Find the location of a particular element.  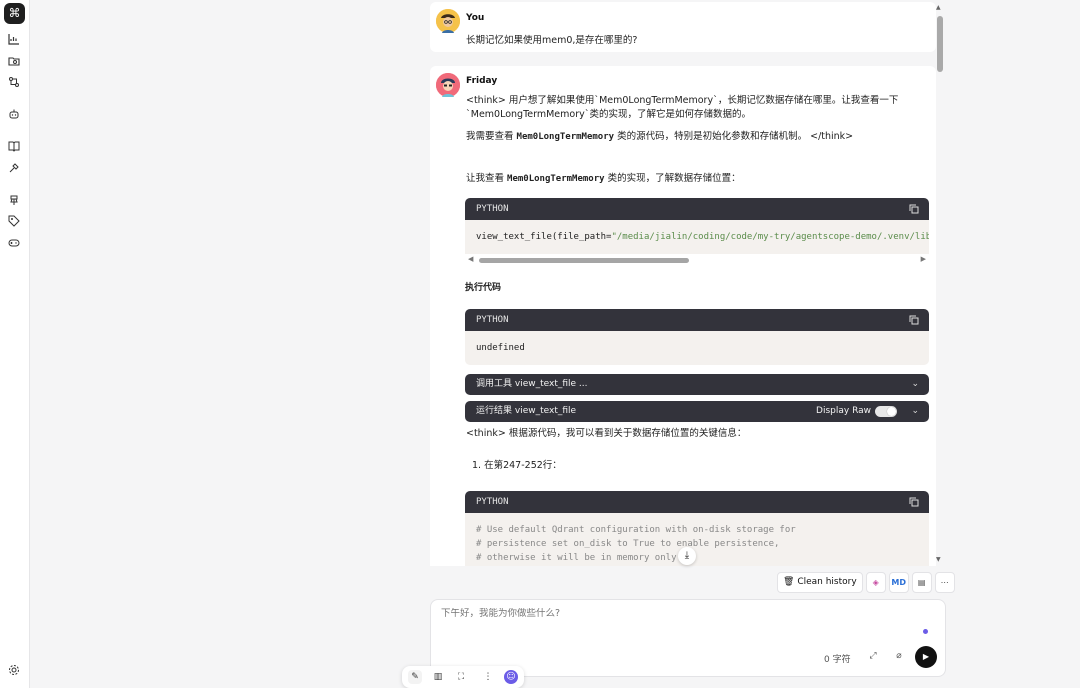

app-logo-icon: ⌘ is located at coordinates (14, 13).